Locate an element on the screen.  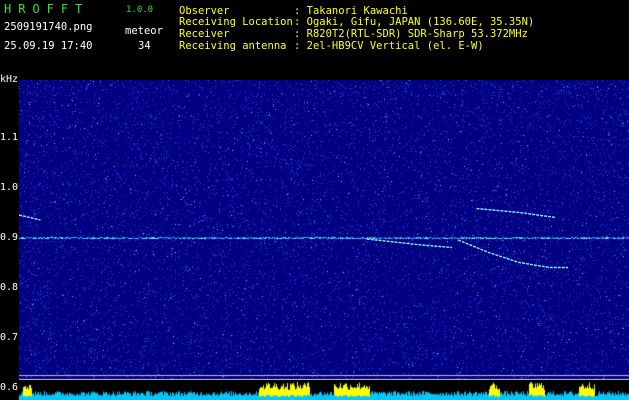
meteor-label: meteor is located at coordinates (144, 31).